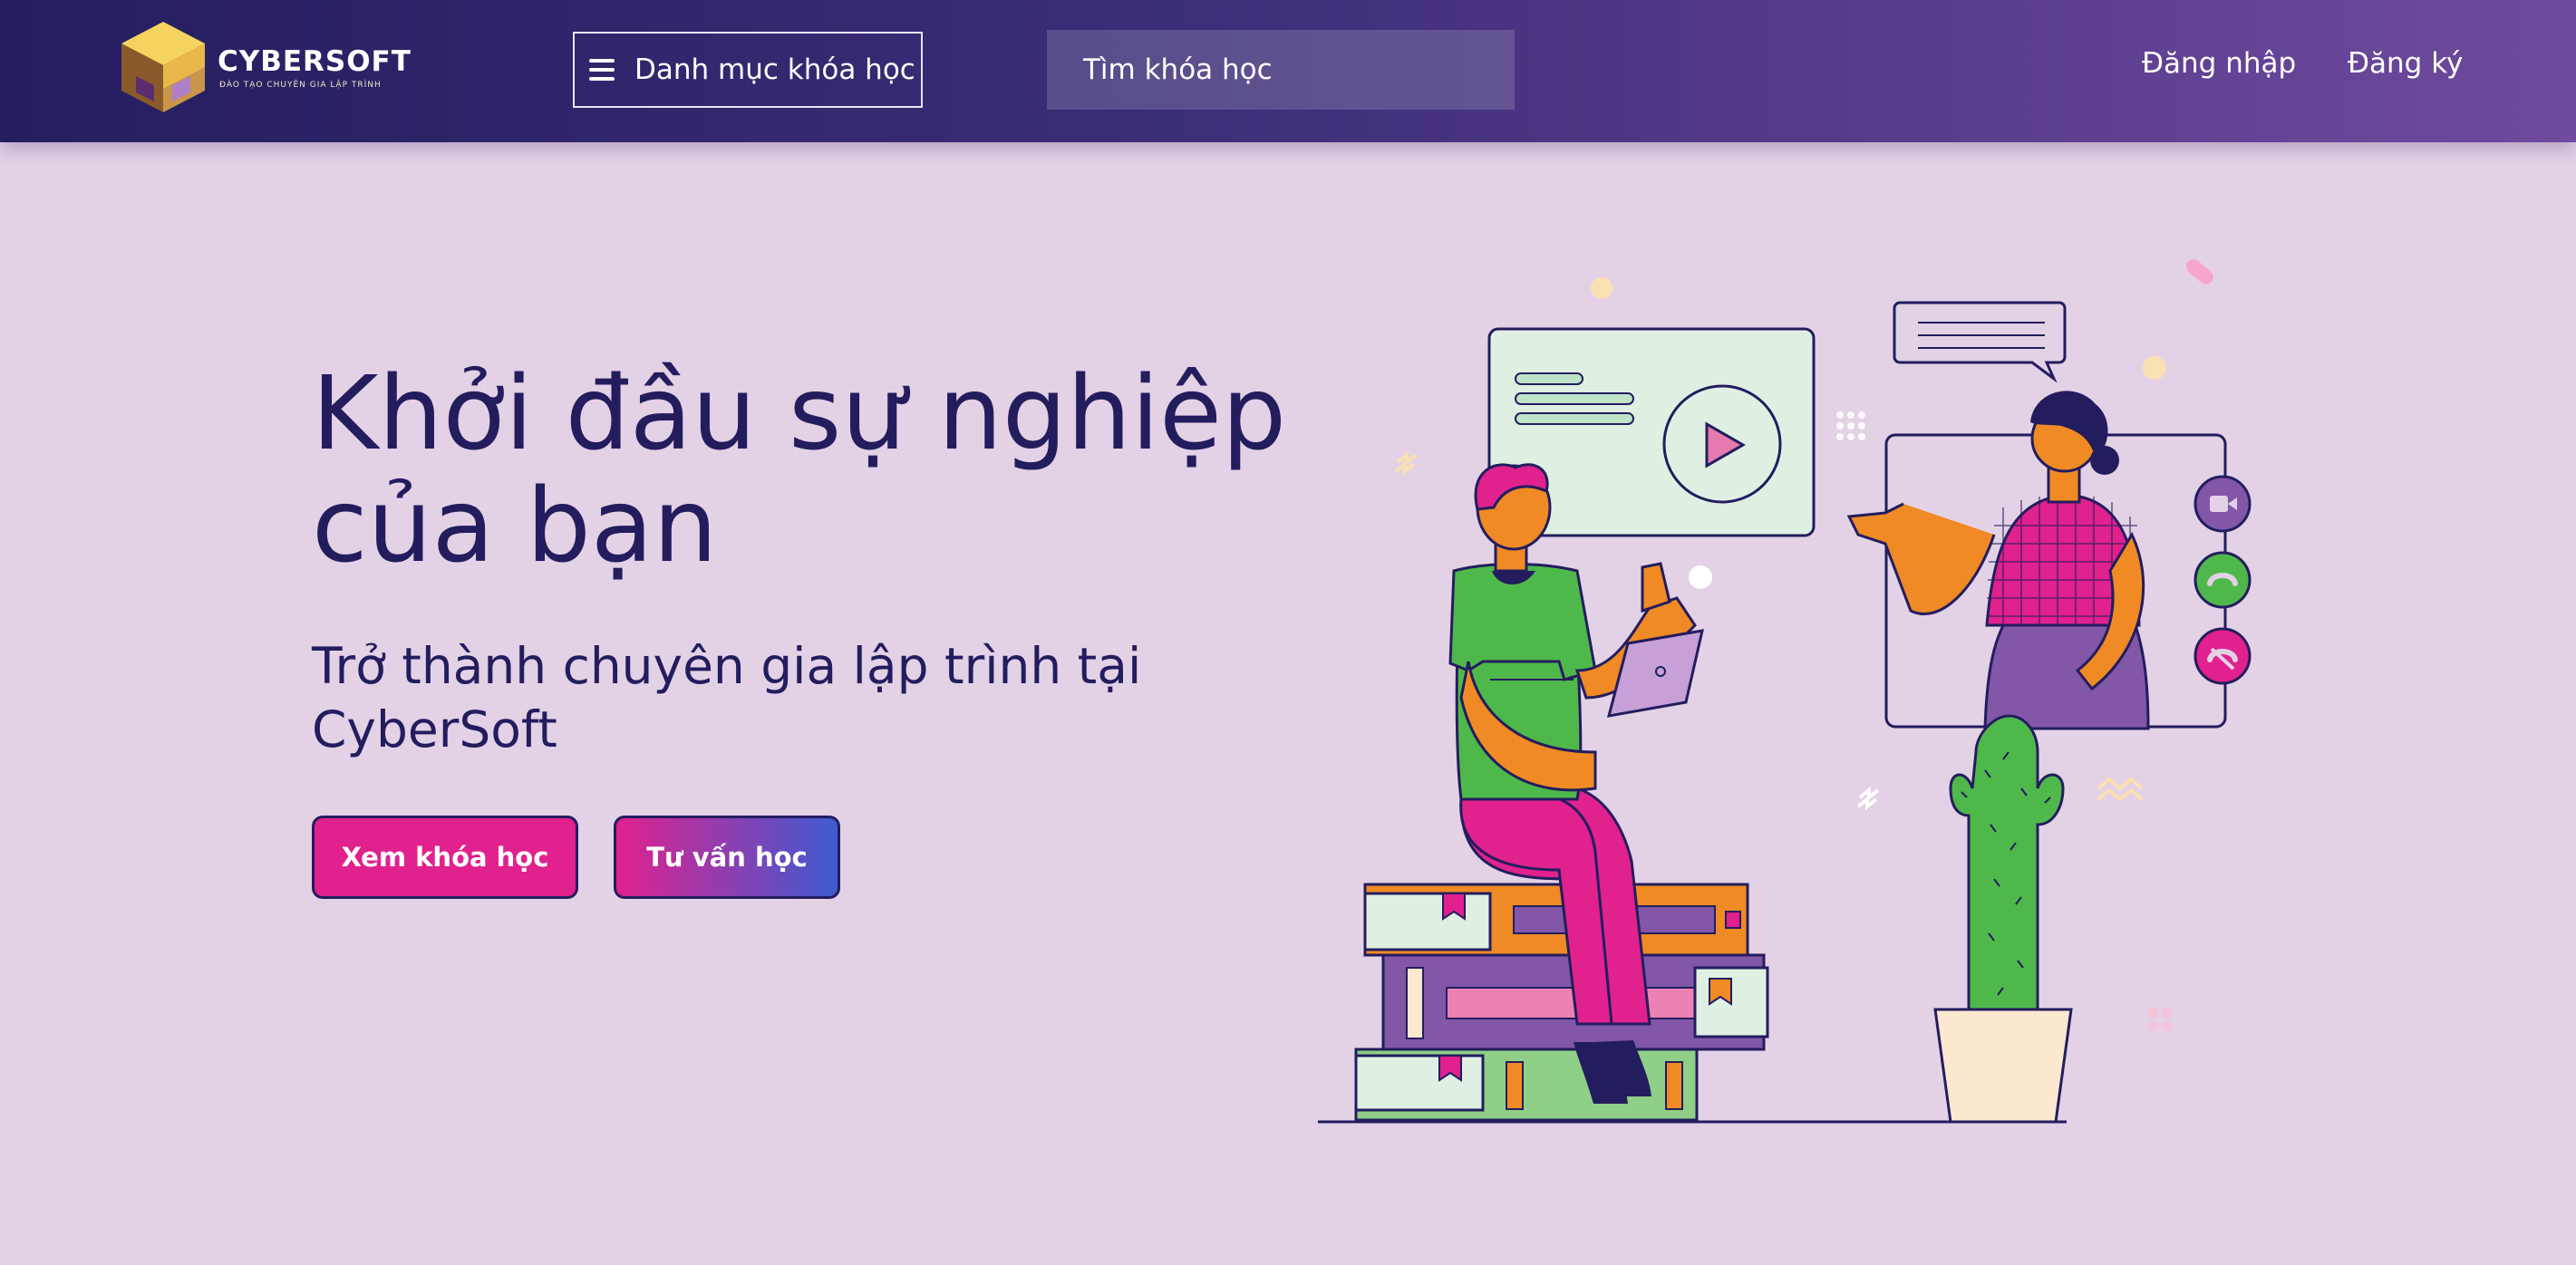 This screenshot has height=1265, width=2576. I want to click on hero-title-line2: của bạn, so click(515, 526).